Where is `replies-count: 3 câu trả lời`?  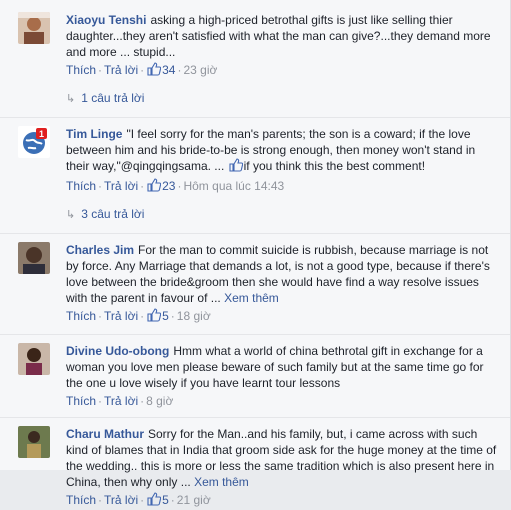
replies-count: 3 câu trả lời is located at coordinates (112, 214).